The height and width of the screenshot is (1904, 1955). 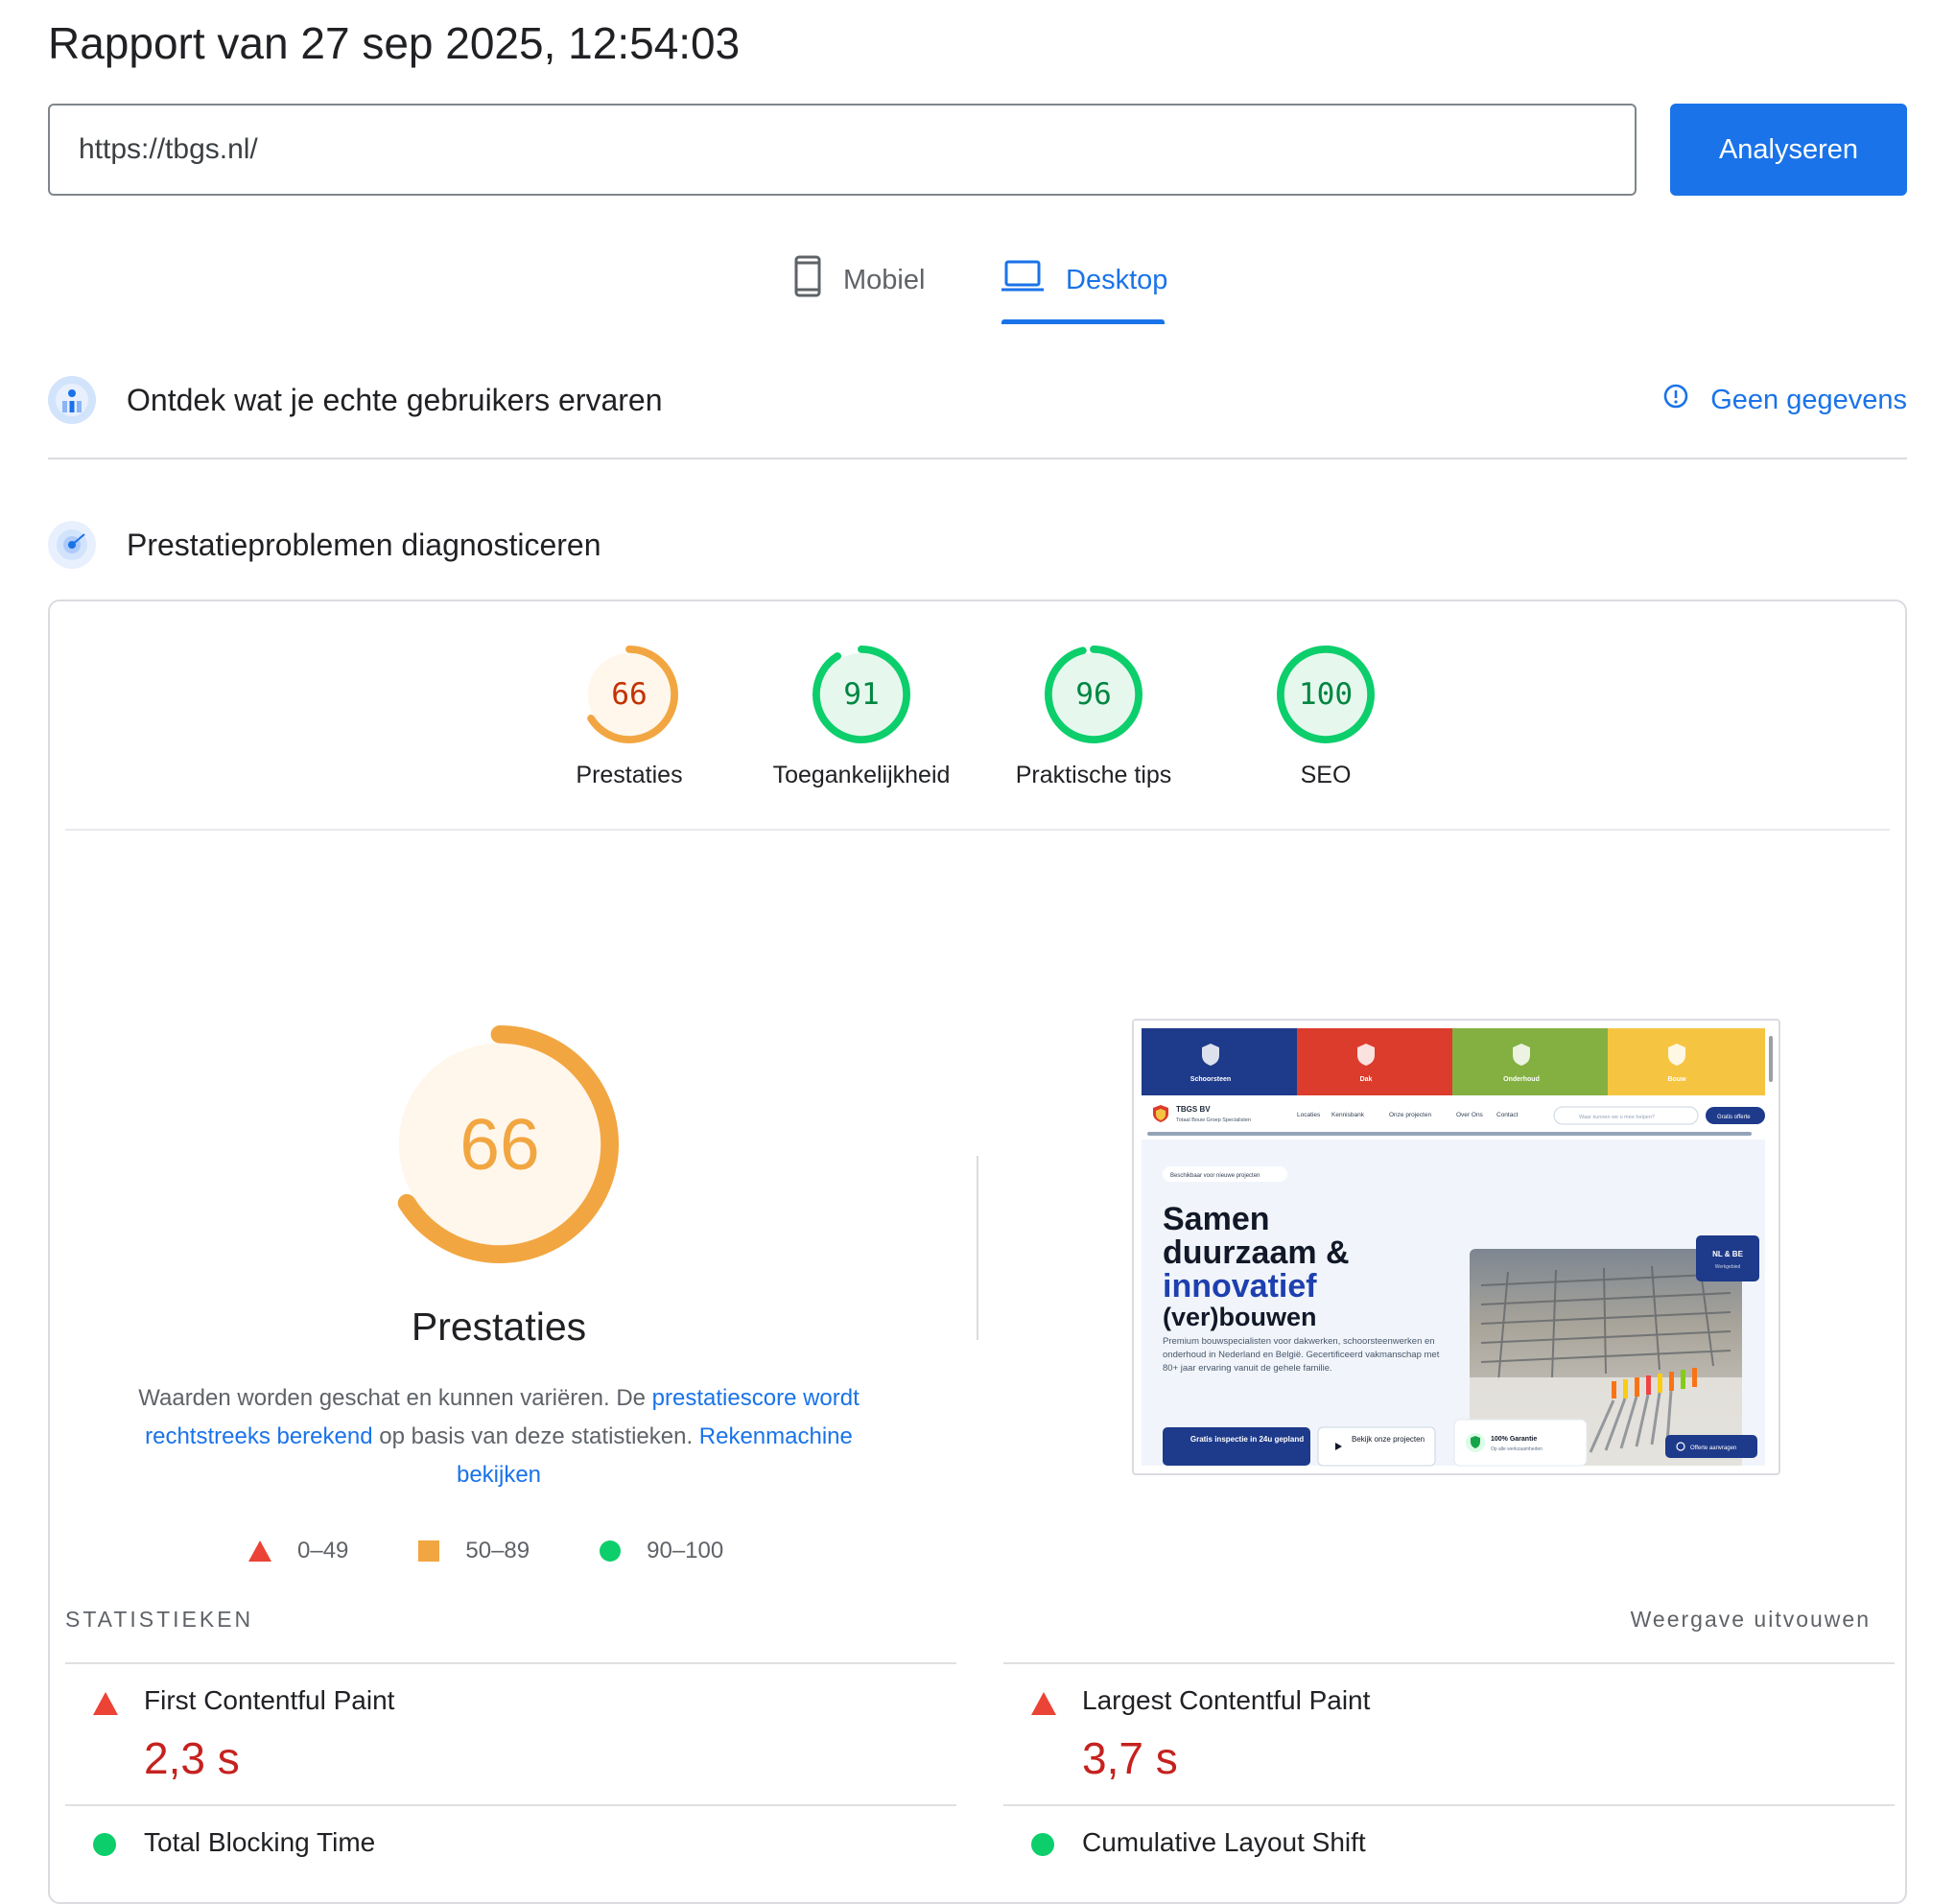 What do you see at coordinates (1226, 1700) in the screenshot?
I see `metric-name: Largest Contentful Paint` at bounding box center [1226, 1700].